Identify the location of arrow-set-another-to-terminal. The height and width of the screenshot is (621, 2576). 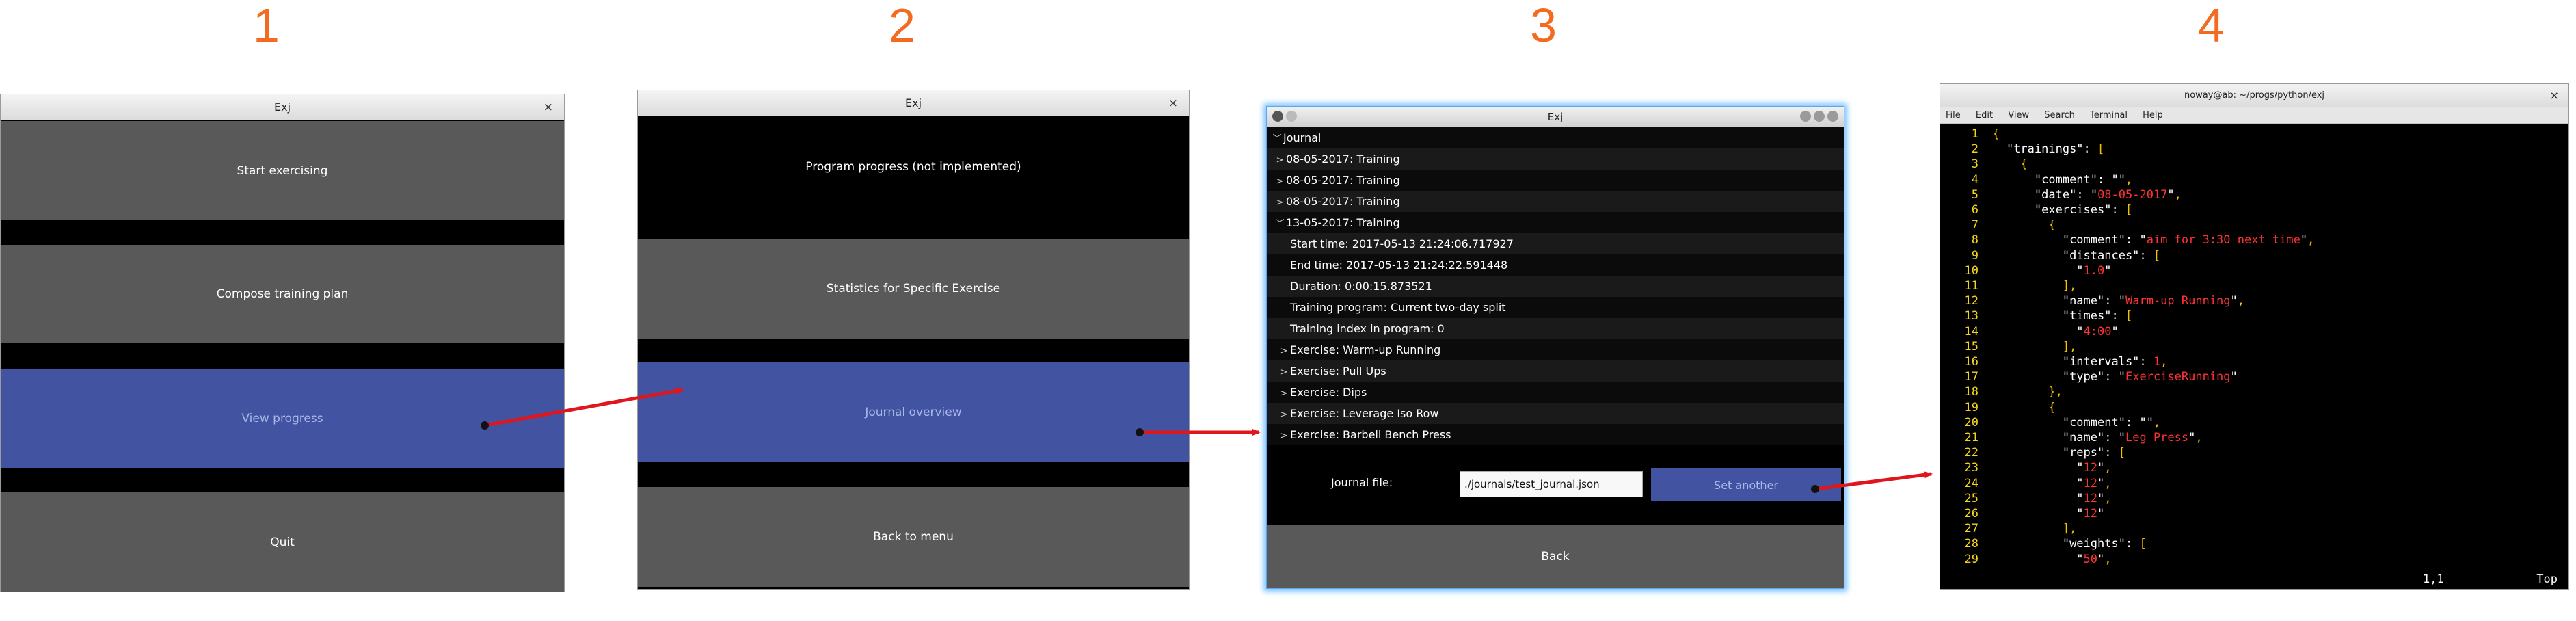
(1872, 482).